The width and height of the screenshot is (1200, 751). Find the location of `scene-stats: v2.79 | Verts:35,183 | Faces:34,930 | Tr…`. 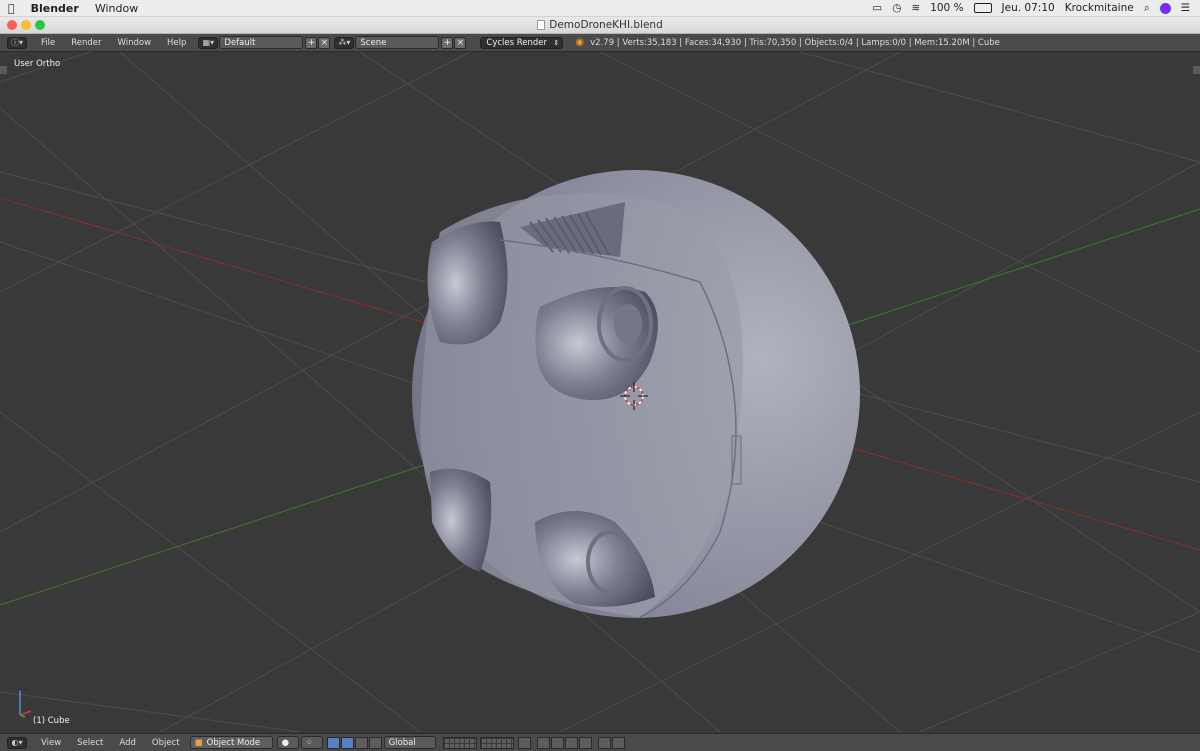

scene-stats: v2.79 | Verts:35,183 | Faces:34,930 | Tr… is located at coordinates (795, 42).